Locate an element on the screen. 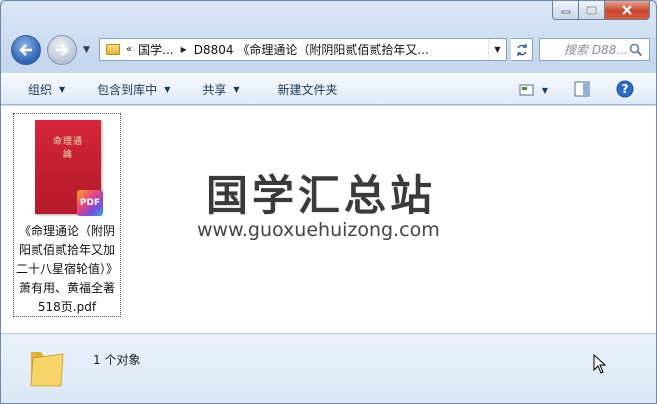  new-folder-button: 新建文件夹 is located at coordinates (308, 89).